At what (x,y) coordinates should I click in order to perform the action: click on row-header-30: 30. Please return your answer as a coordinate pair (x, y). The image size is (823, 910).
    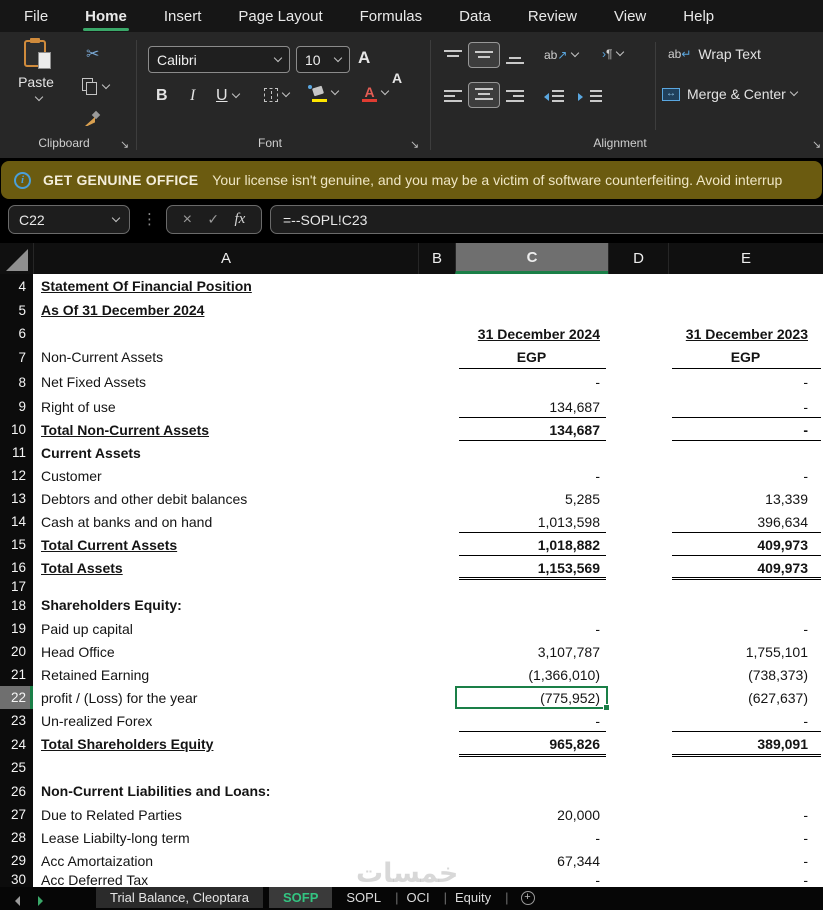
    Looking at the image, I should click on (16, 879).